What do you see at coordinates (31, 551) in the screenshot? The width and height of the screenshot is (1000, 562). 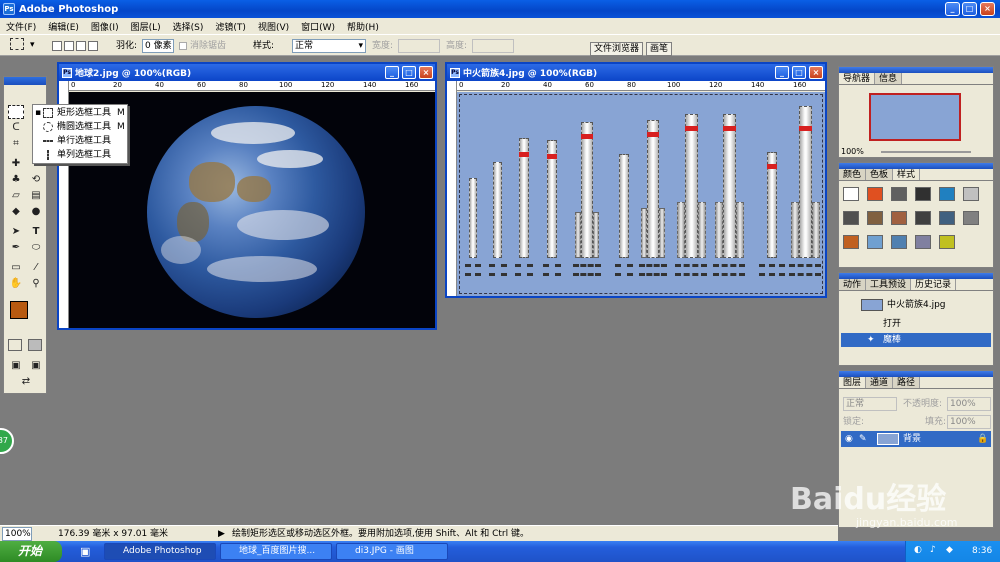 I see `start-button: 开始` at bounding box center [31, 551].